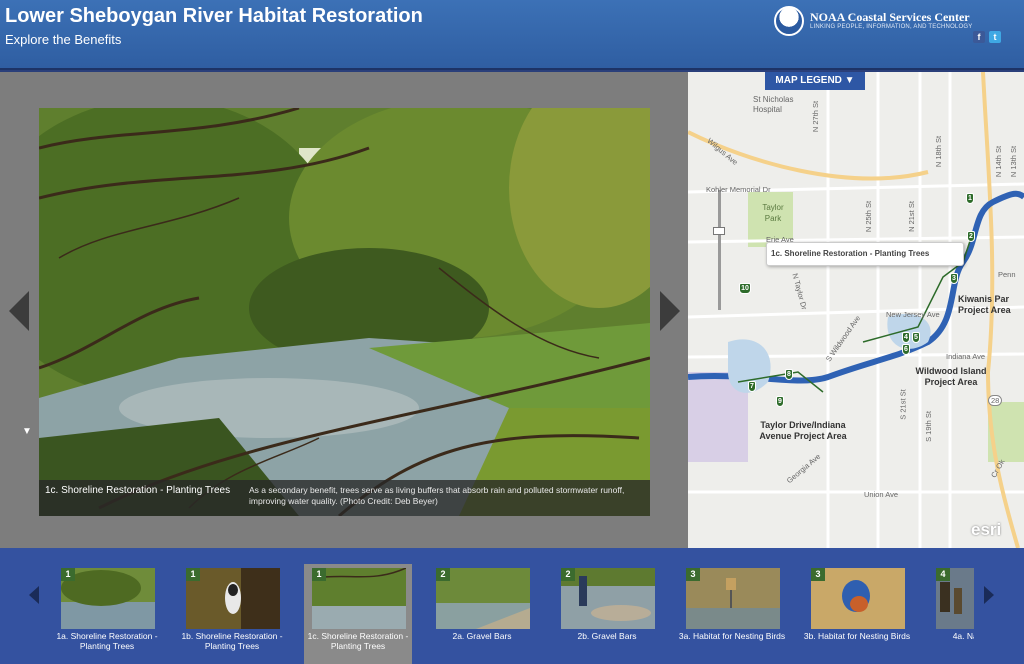 This screenshot has height=664, width=1024. I want to click on taylor-park-label: Taylor Park, so click(773, 213).